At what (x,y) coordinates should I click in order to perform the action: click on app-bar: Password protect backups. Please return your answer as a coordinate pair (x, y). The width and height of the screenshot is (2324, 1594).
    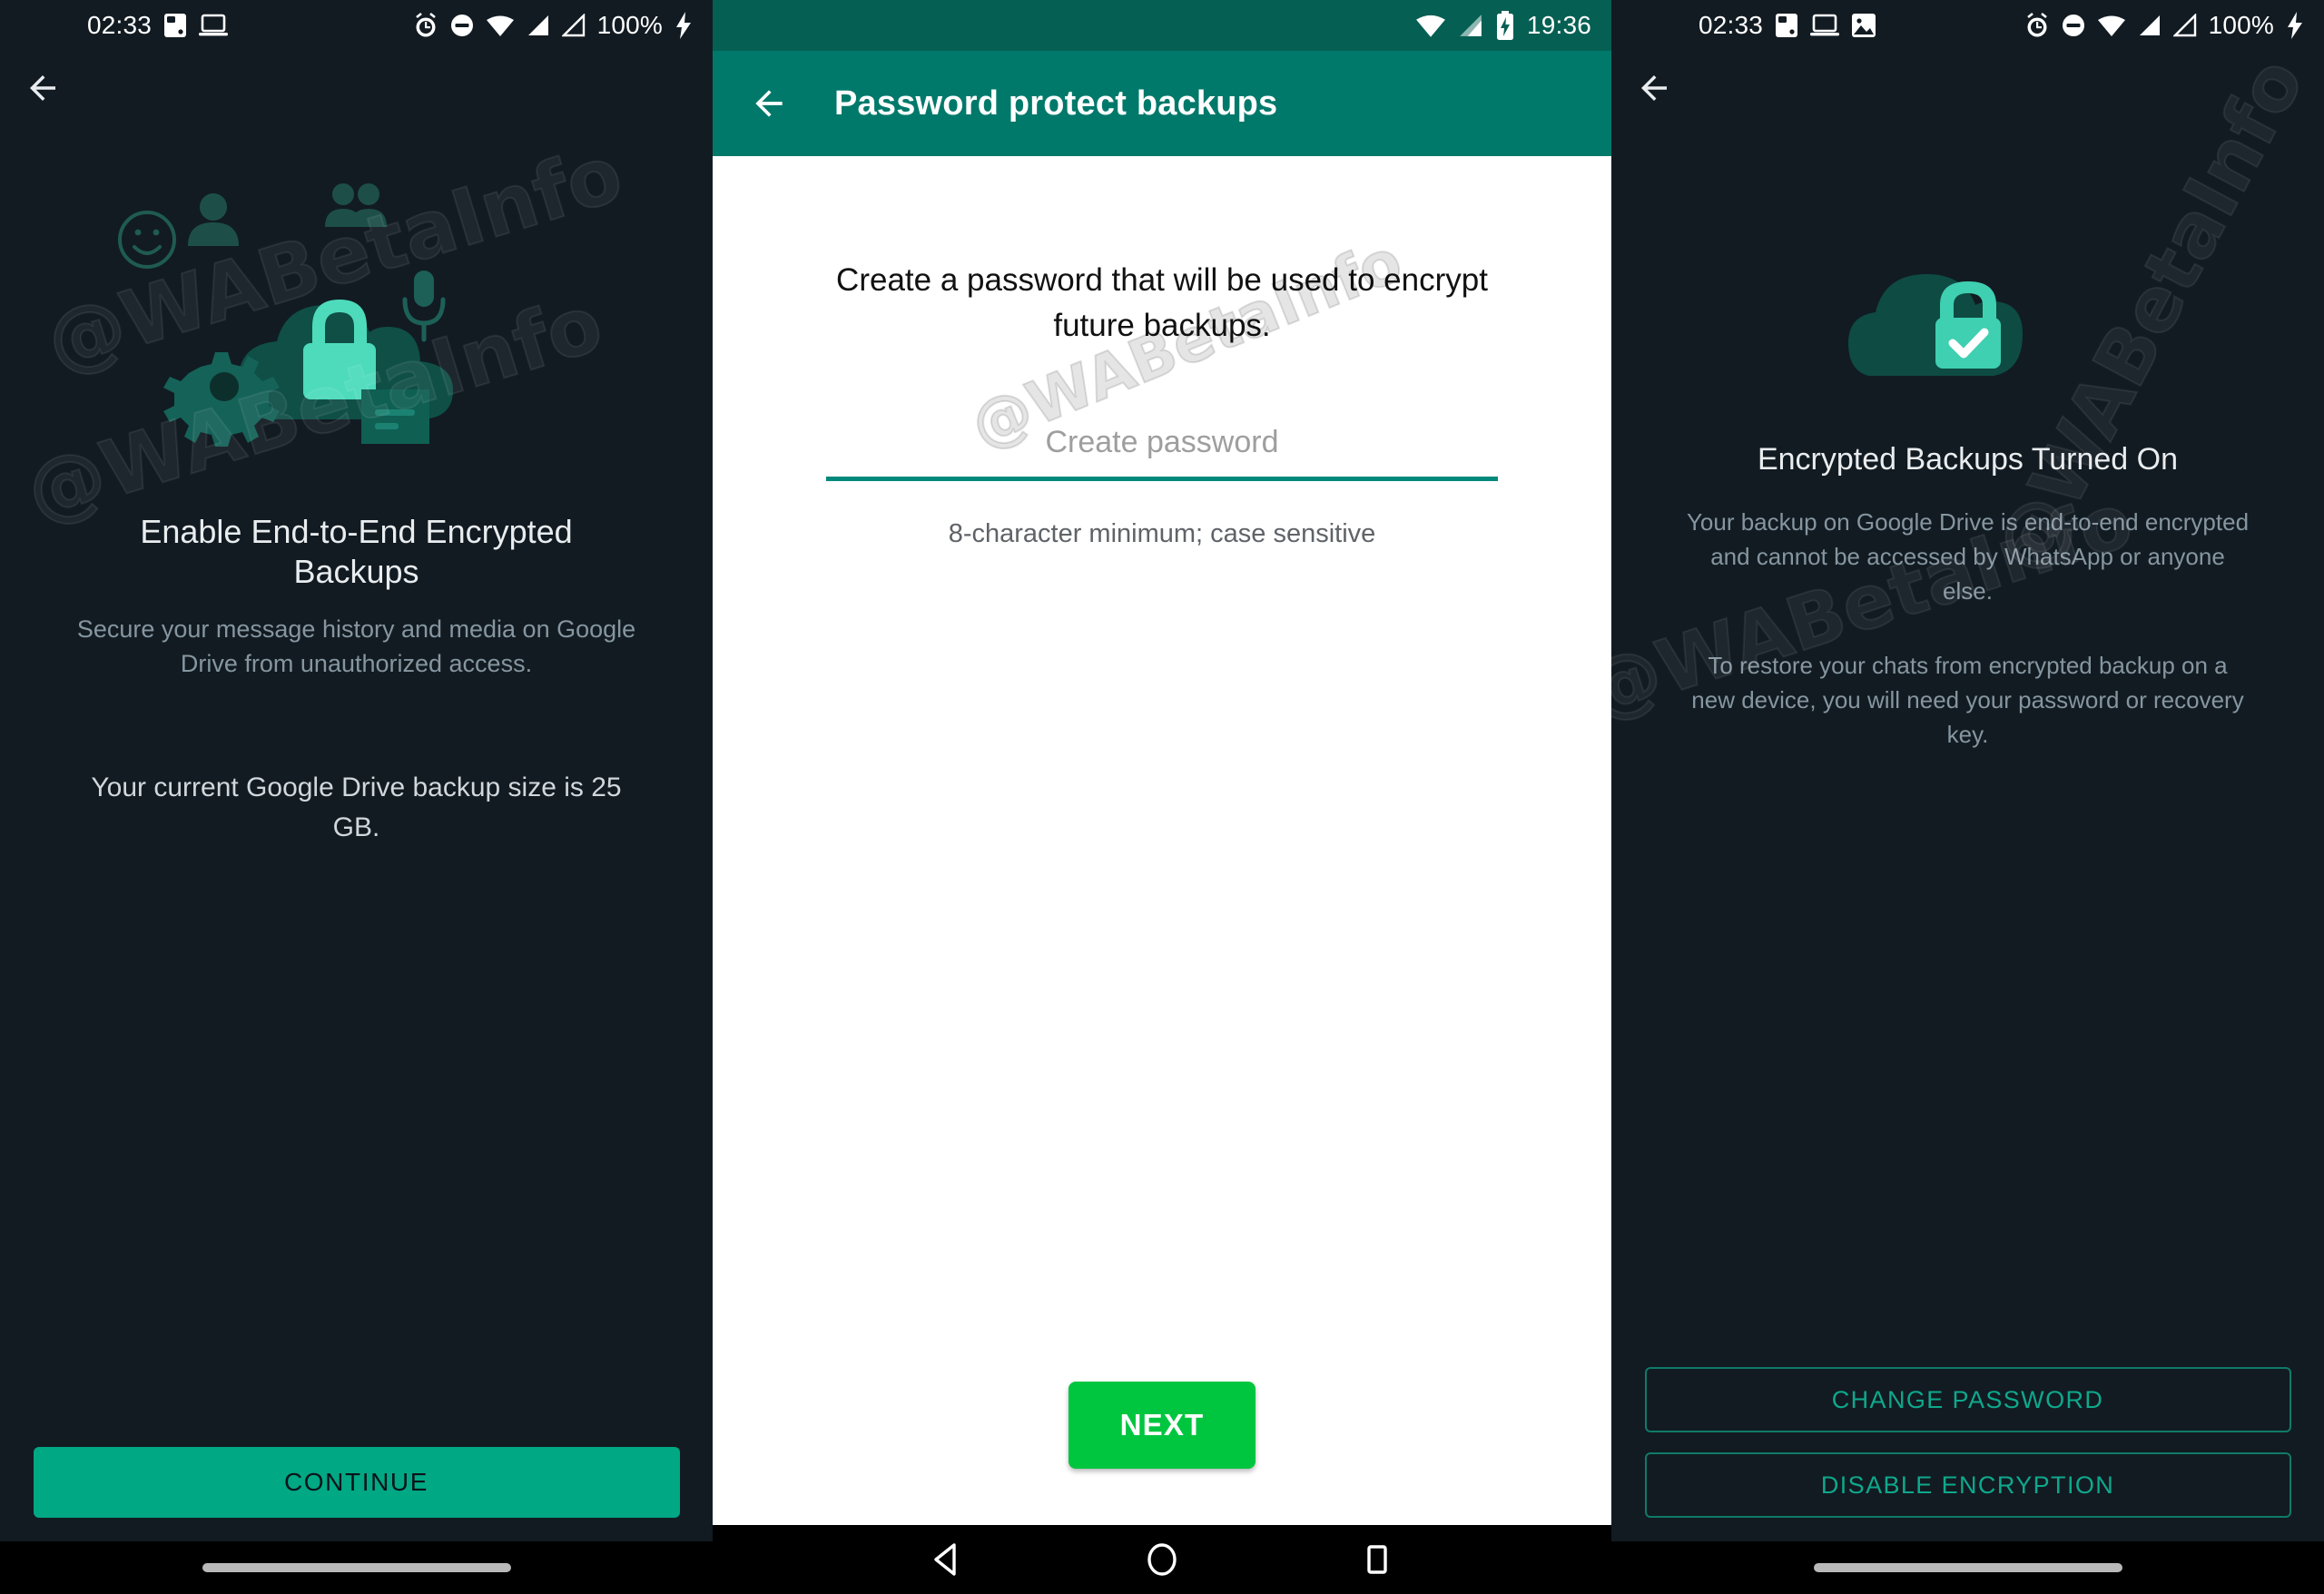
    Looking at the image, I should click on (1162, 104).